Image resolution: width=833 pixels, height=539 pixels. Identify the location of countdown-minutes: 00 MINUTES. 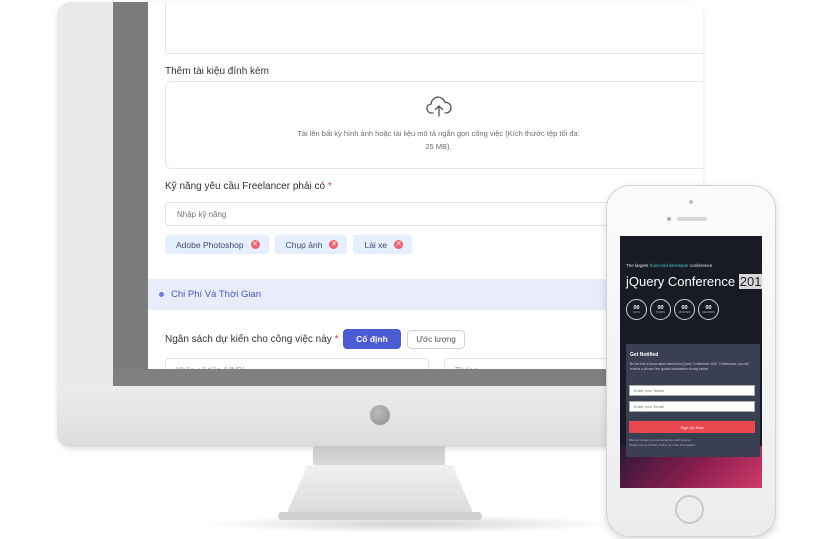
(684, 309).